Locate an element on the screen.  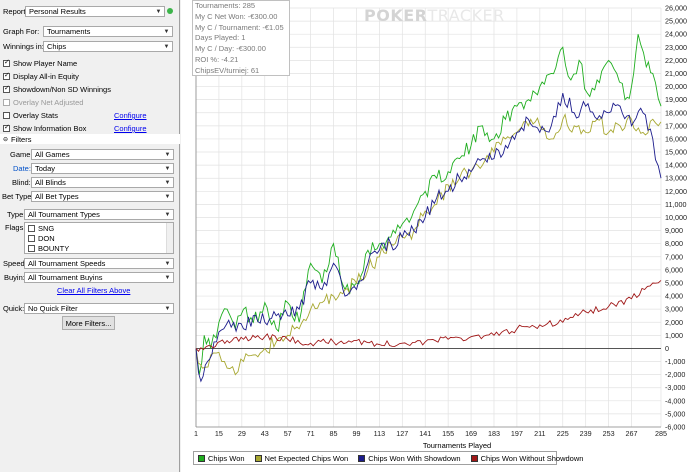
buyin-label: Buyin: is located at coordinates (14, 277).